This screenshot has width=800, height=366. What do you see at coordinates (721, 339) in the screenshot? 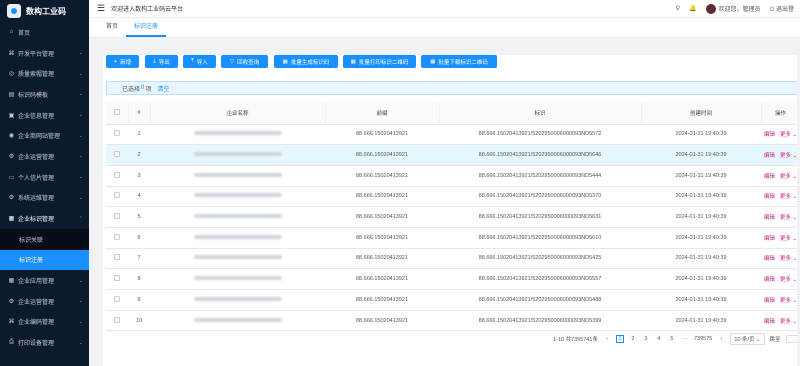
I see `next-page-icon: ›` at bounding box center [721, 339].